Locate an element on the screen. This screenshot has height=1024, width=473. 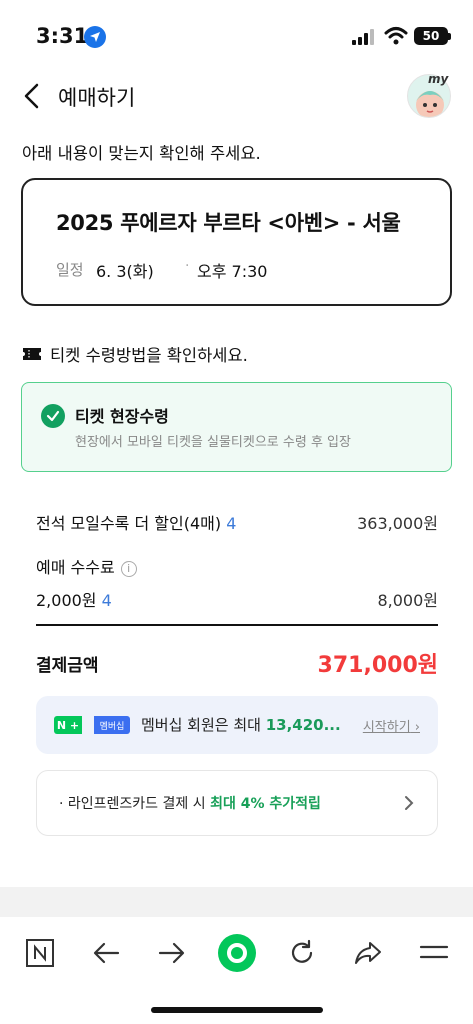
refresh-button is located at coordinates (302, 953).